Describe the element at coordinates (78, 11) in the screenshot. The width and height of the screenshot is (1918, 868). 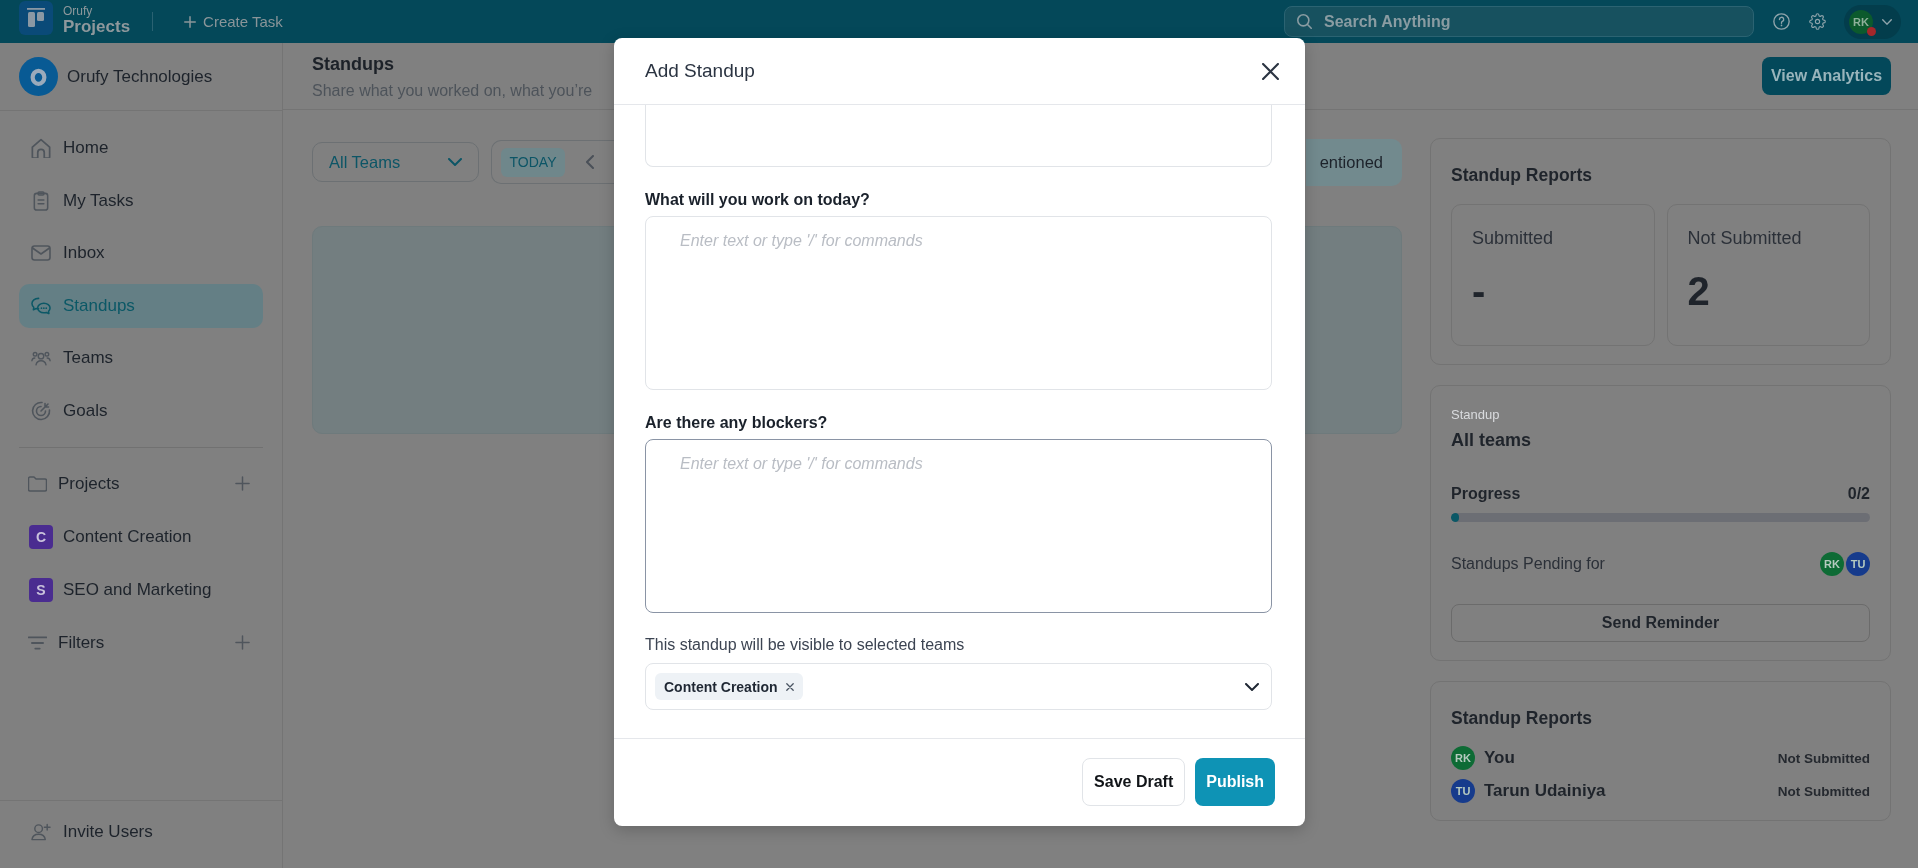
I see `app-label: Orufy` at that location.